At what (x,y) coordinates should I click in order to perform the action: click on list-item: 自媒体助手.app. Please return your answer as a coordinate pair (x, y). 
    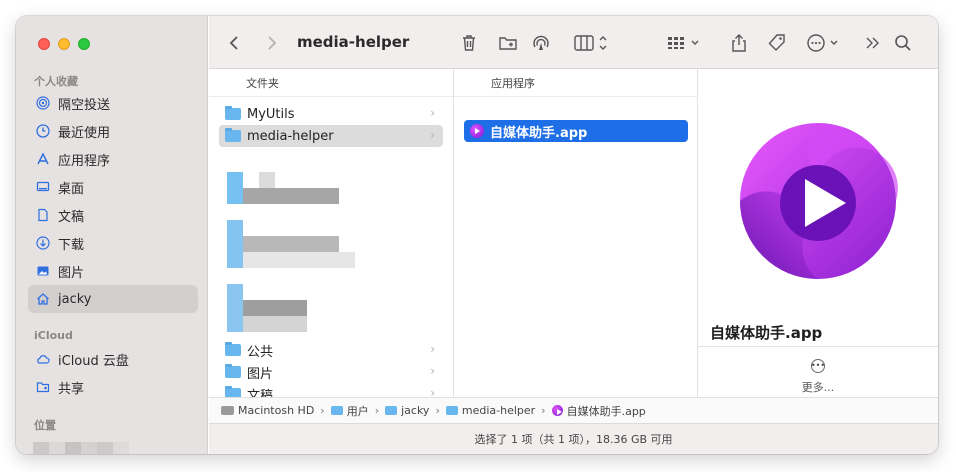
    Looking at the image, I should click on (576, 131).